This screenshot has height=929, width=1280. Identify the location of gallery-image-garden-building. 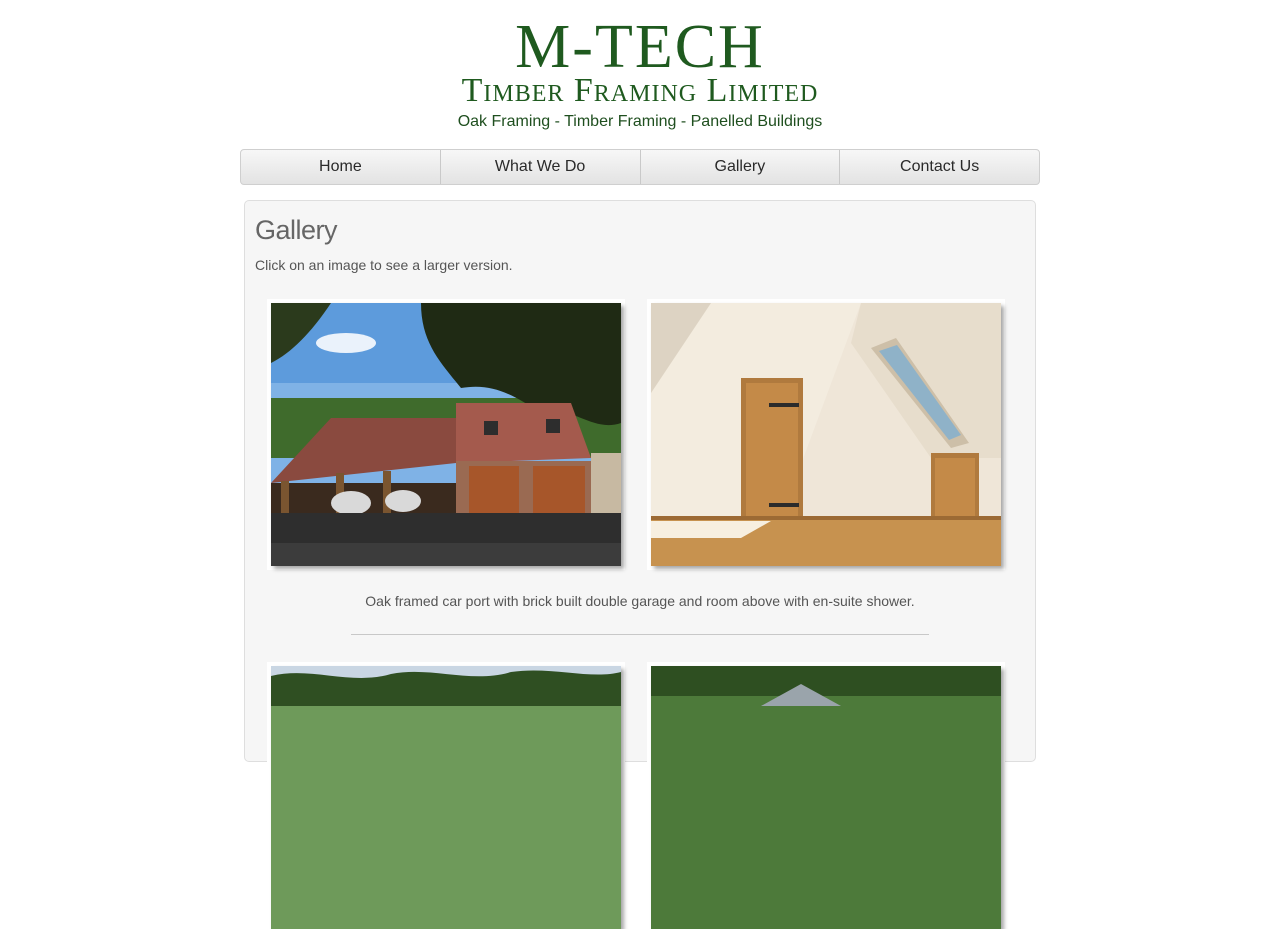
(446, 797).